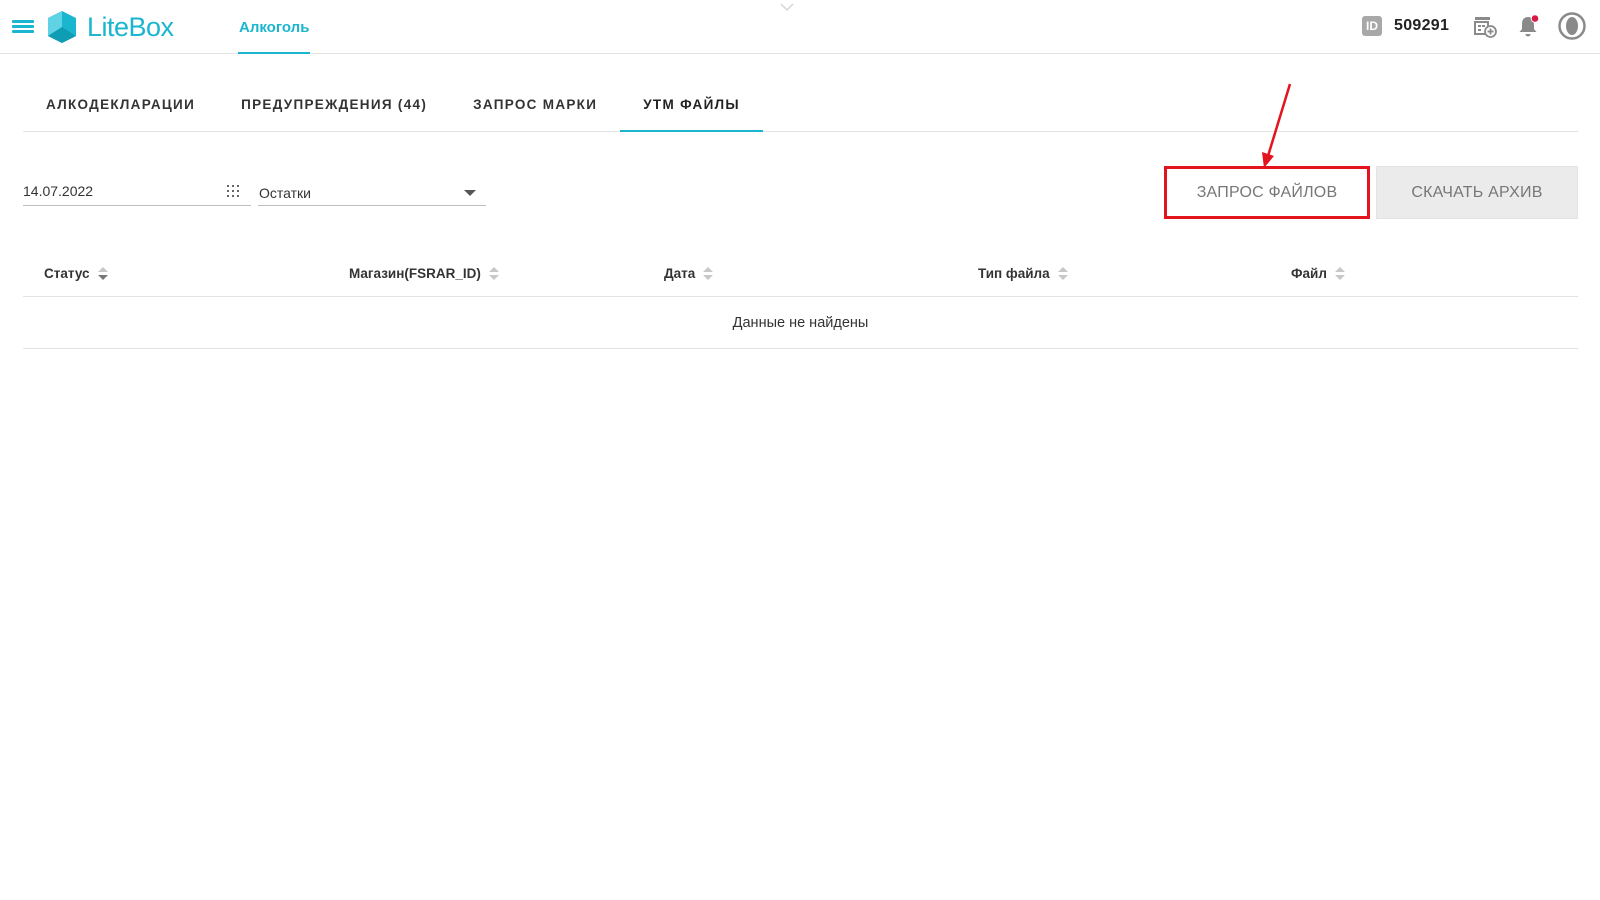  I want to click on file-type-select: Остатки, so click(372, 191).